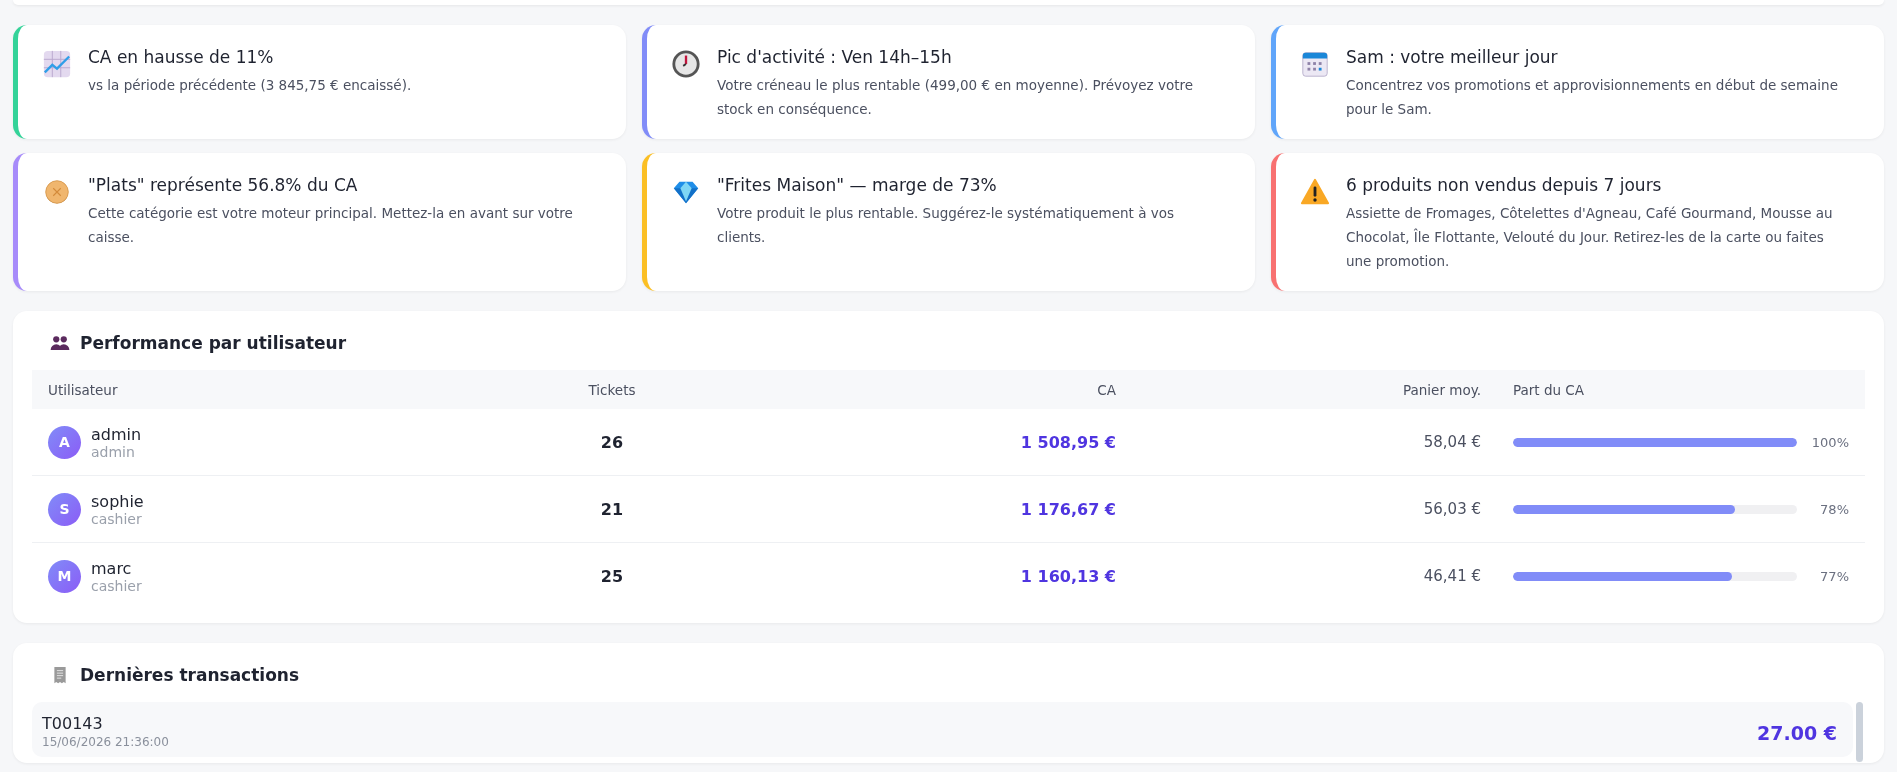 This screenshot has width=1897, height=772. I want to click on insight-title: CA en hausse de 11%, so click(181, 57).